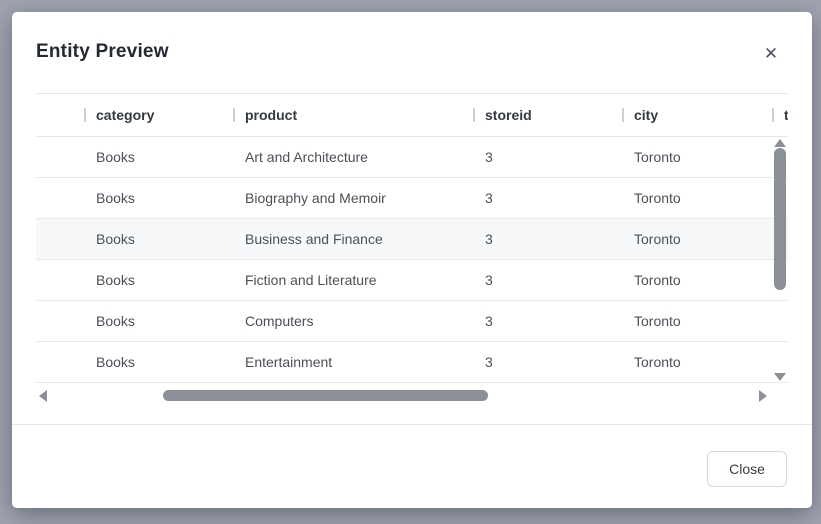 The image size is (821, 524). What do you see at coordinates (412, 424) in the screenshot?
I see `footer-divider` at bounding box center [412, 424].